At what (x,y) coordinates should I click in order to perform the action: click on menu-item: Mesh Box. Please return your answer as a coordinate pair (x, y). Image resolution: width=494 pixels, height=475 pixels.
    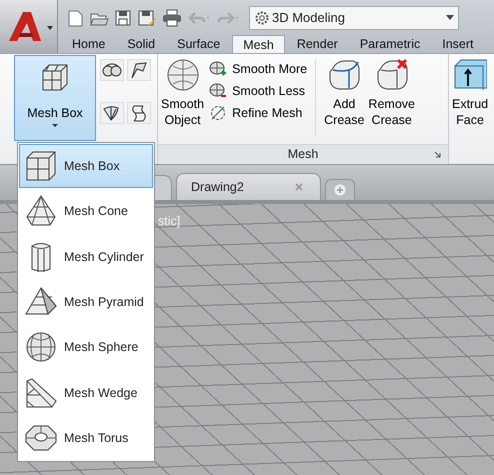
    Looking at the image, I should click on (86, 166).